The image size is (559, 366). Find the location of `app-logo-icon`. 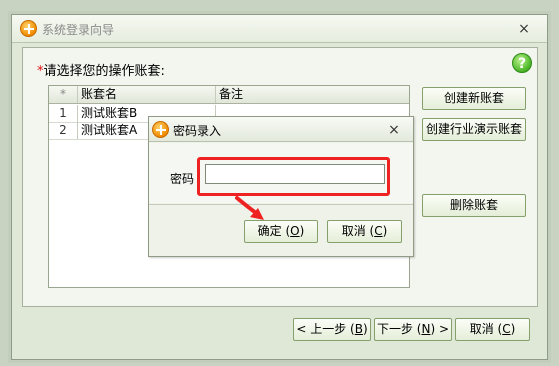

app-logo-icon is located at coordinates (28, 28).